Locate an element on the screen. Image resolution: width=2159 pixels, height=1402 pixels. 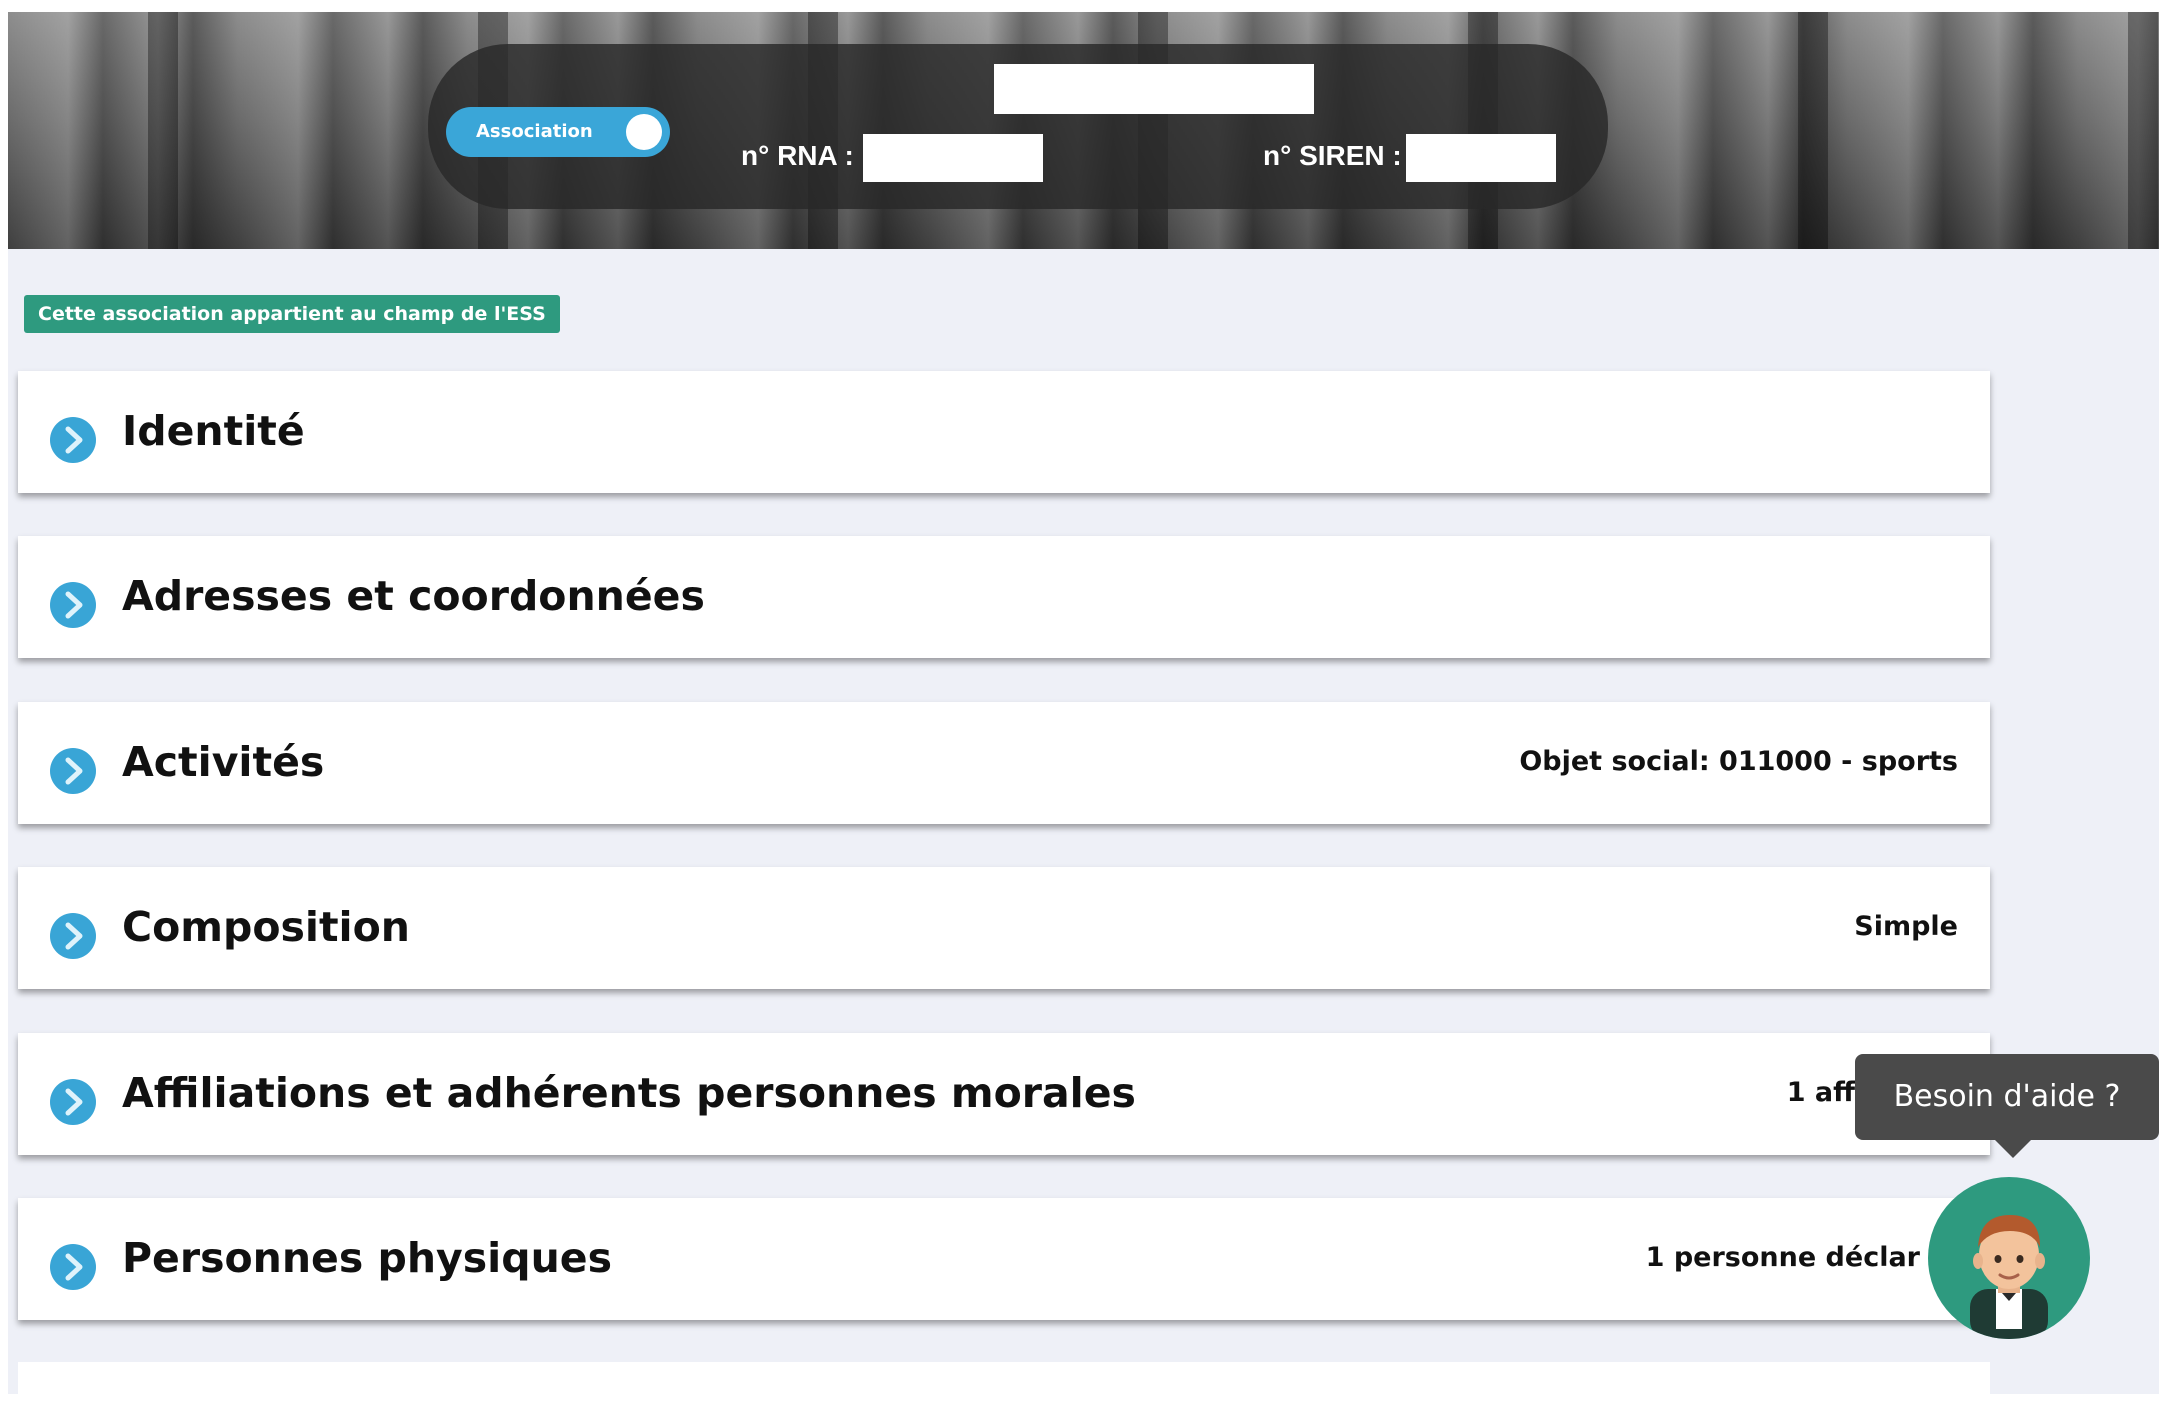
section-summary: 1 aff is located at coordinates (1820, 1092).